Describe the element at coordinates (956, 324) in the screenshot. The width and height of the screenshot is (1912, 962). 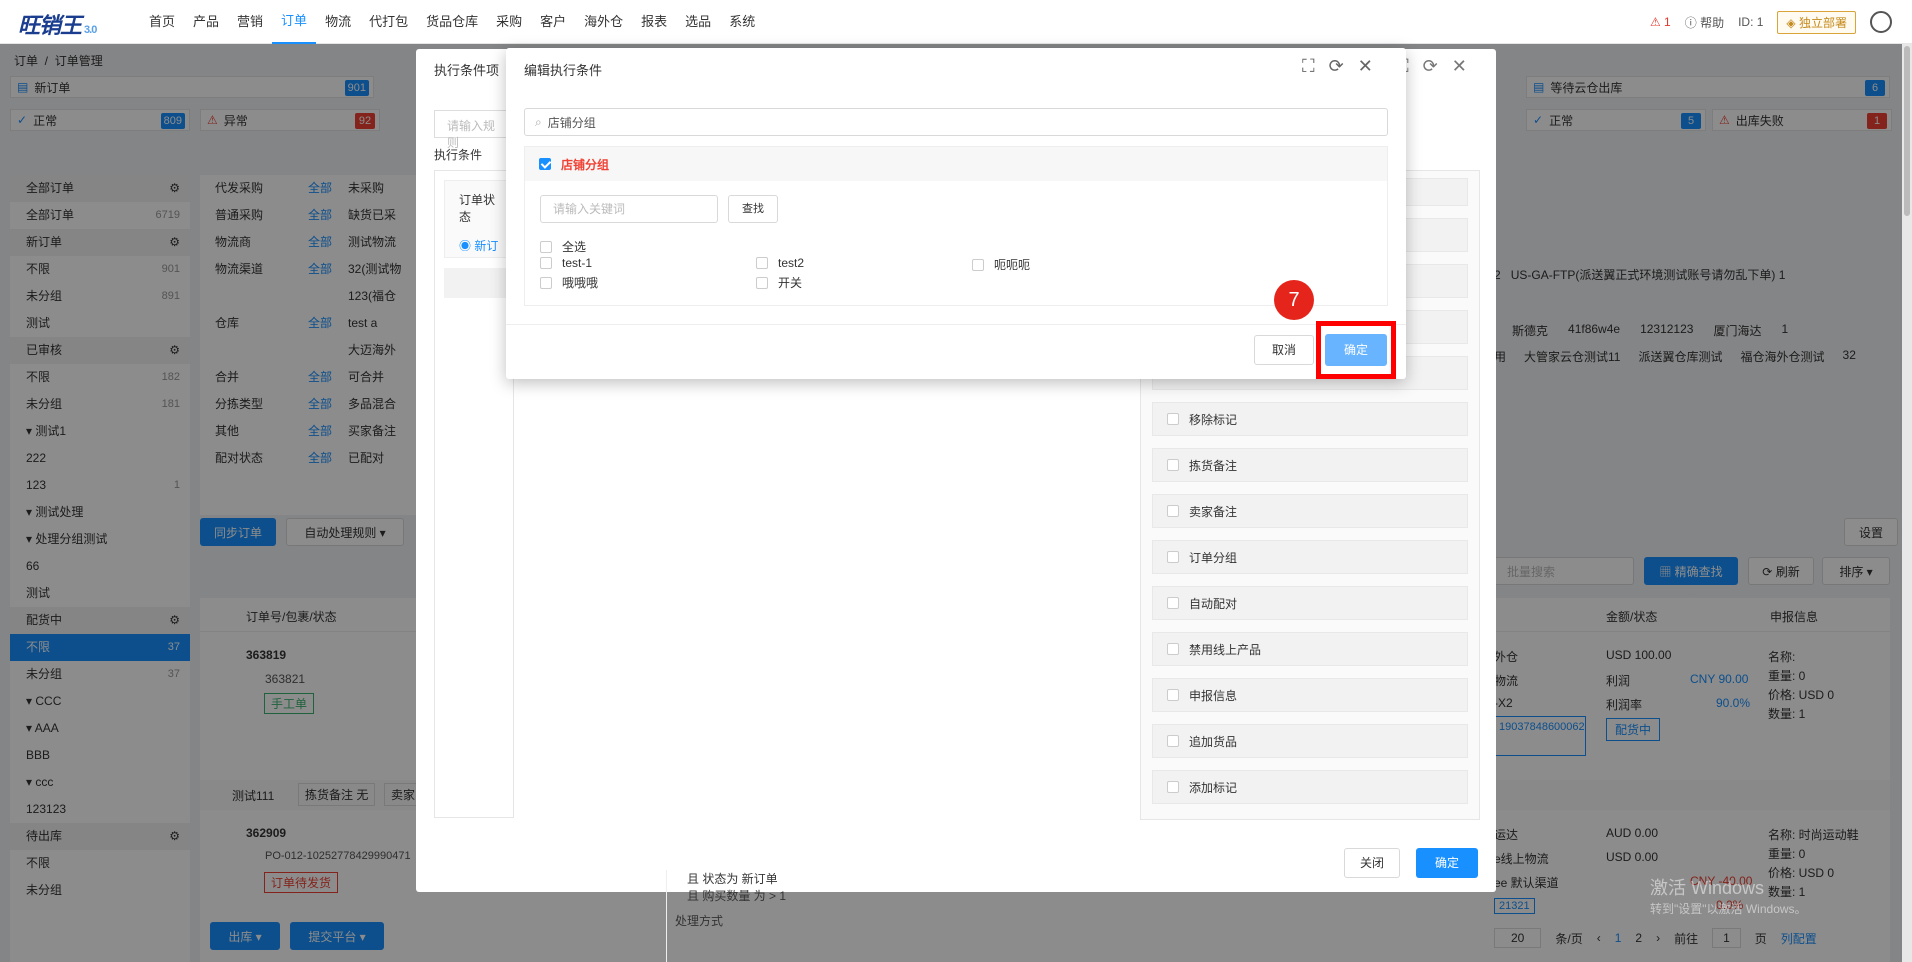
I see `modal2-footer-divider` at that location.